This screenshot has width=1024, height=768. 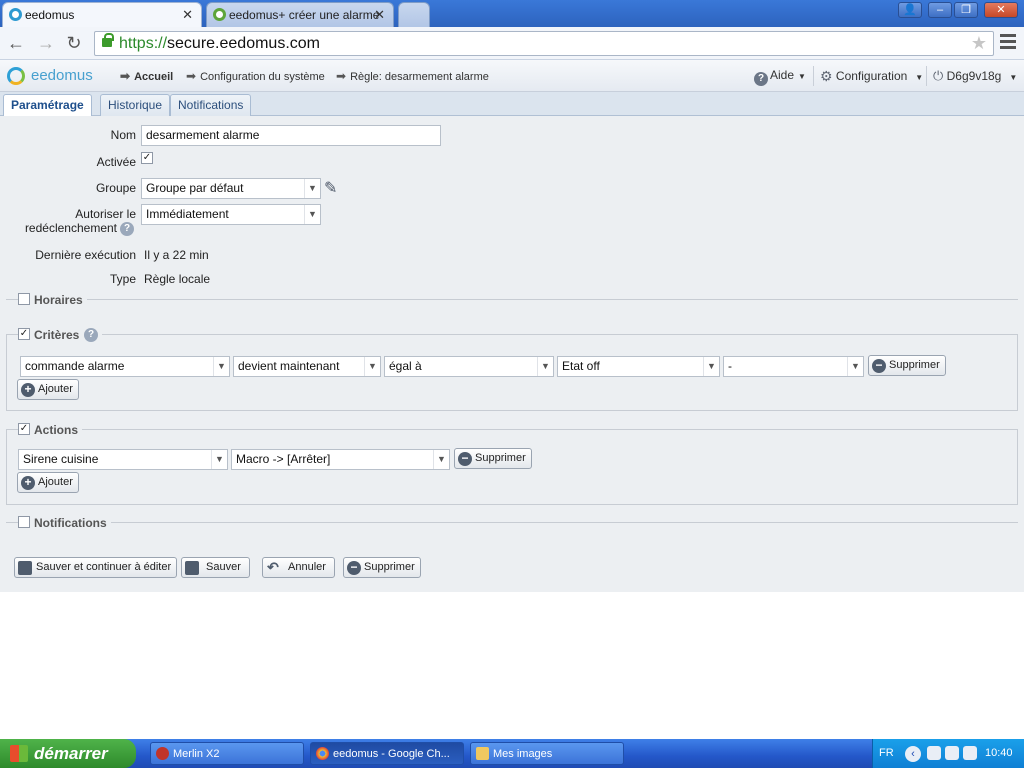 What do you see at coordinates (16, 43) in the screenshot?
I see `back-arrow-icon: ←` at bounding box center [16, 43].